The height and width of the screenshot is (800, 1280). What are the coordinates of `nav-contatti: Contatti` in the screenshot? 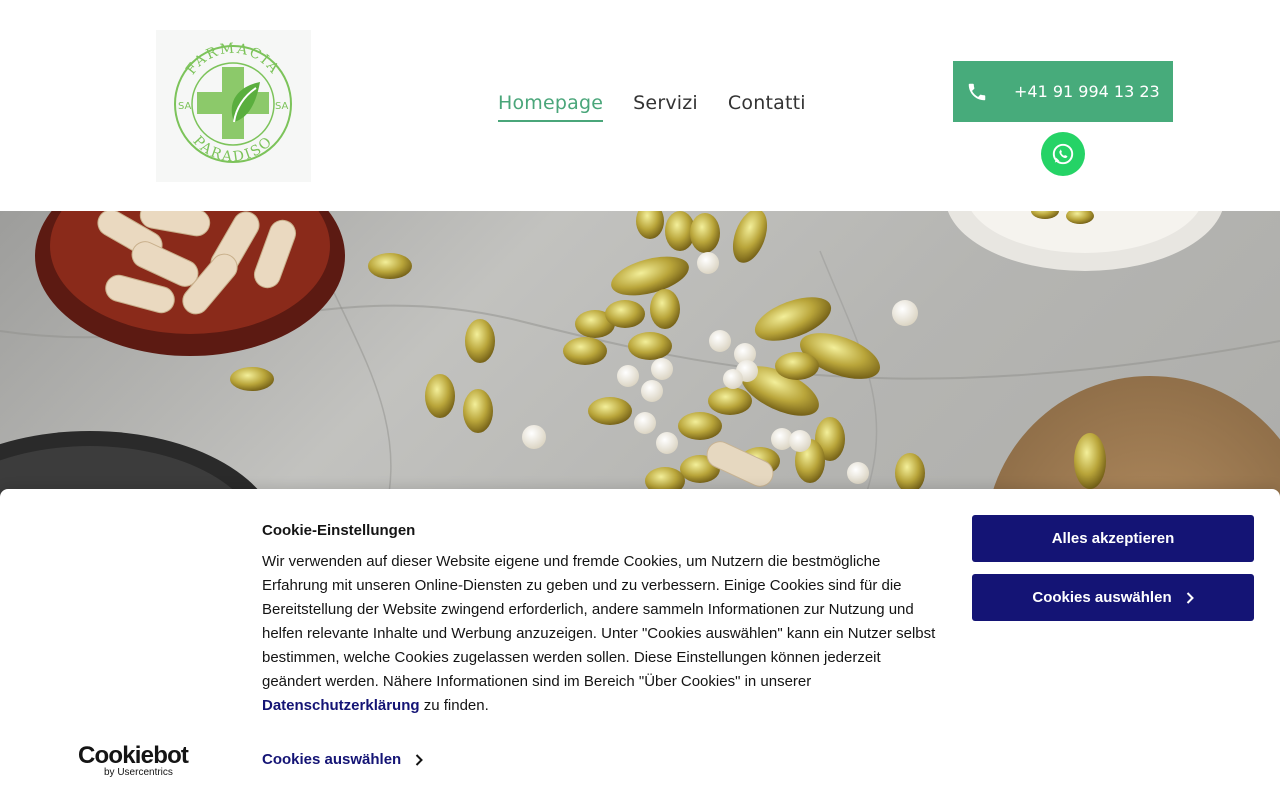 It's located at (767, 107).